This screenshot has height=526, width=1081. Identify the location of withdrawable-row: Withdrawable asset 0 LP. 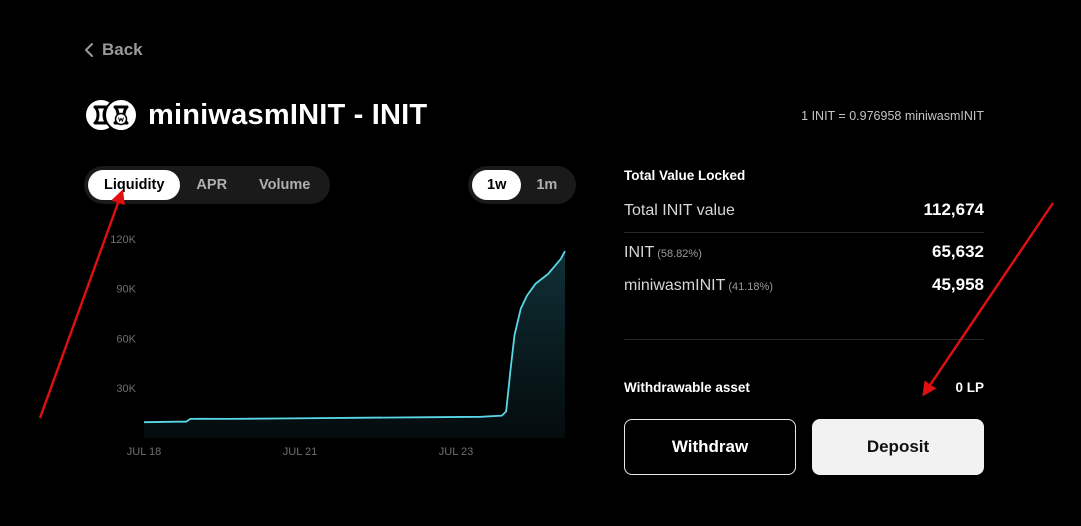
(804, 387).